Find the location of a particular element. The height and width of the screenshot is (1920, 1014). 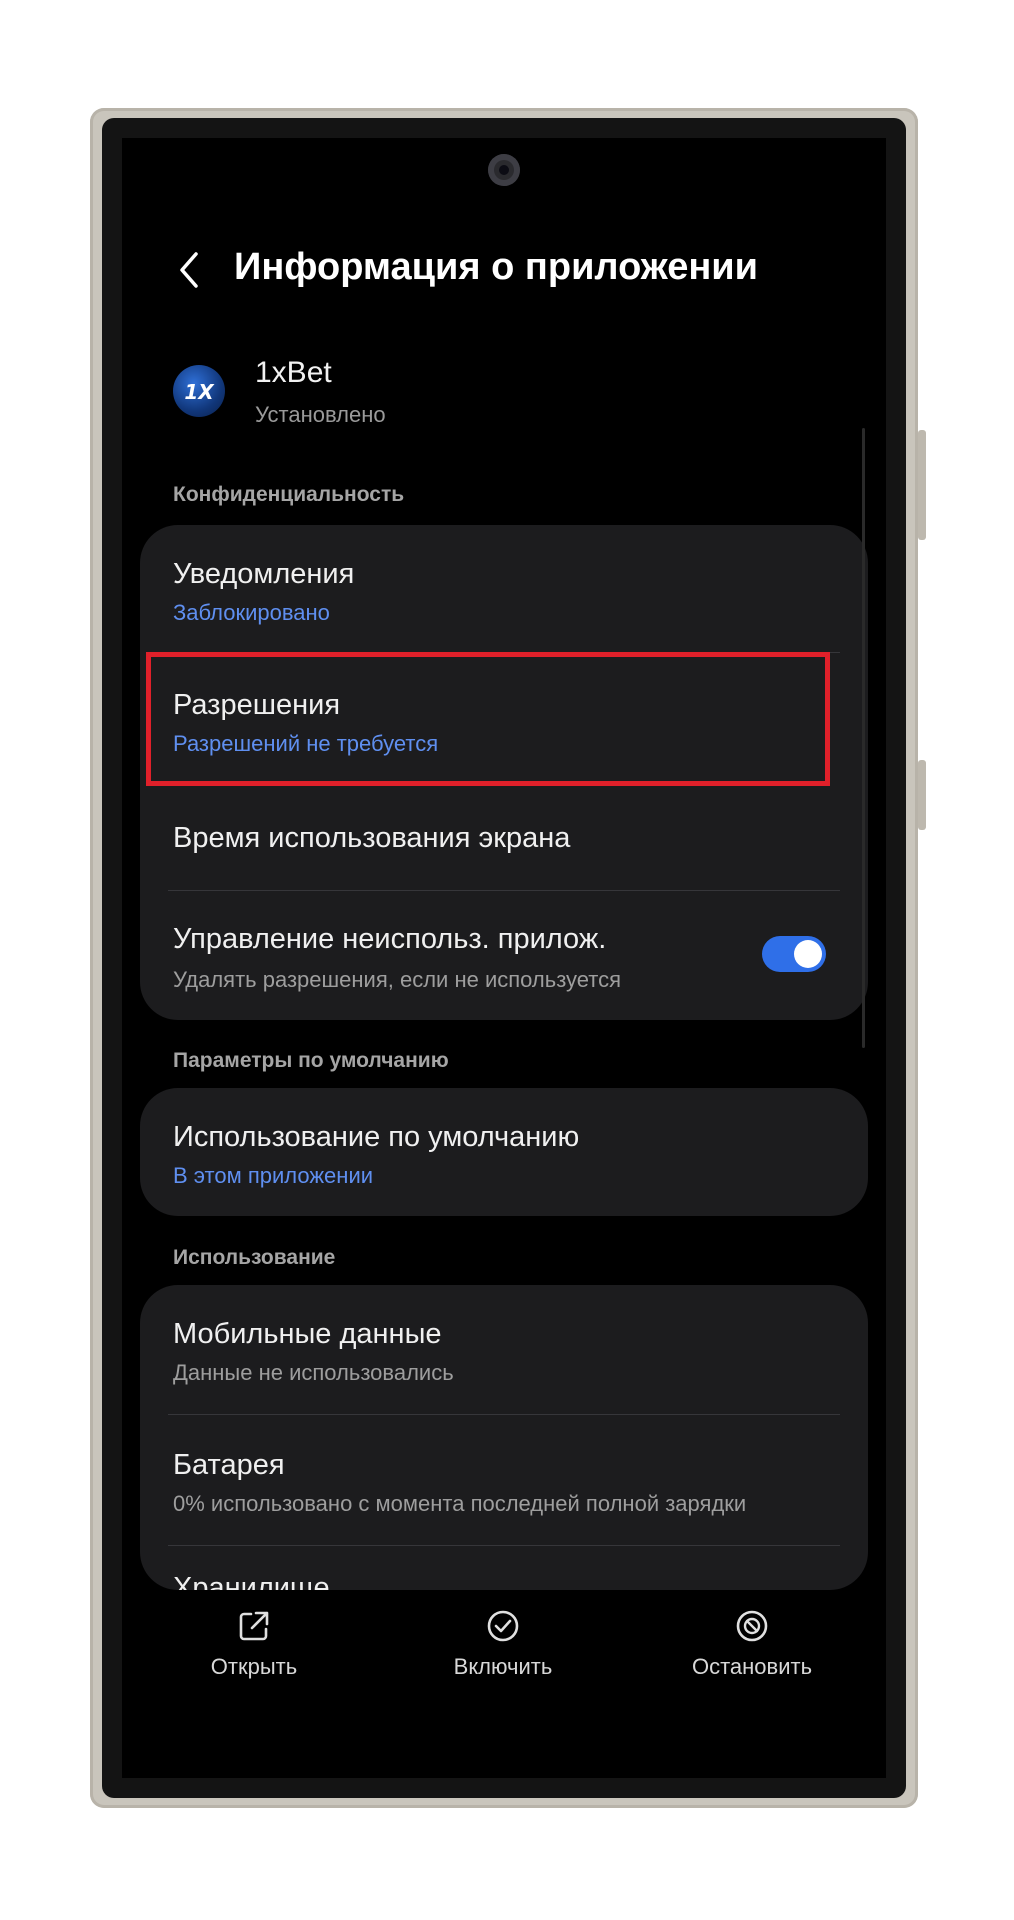

section-label-privacy: Конфиденциальность is located at coordinates (289, 494).